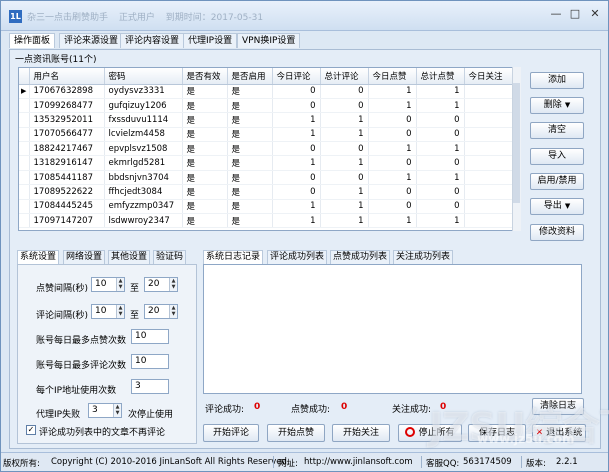 The width and height of the screenshot is (609, 472). I want to click on qq-value: 563174509, so click(487, 462).